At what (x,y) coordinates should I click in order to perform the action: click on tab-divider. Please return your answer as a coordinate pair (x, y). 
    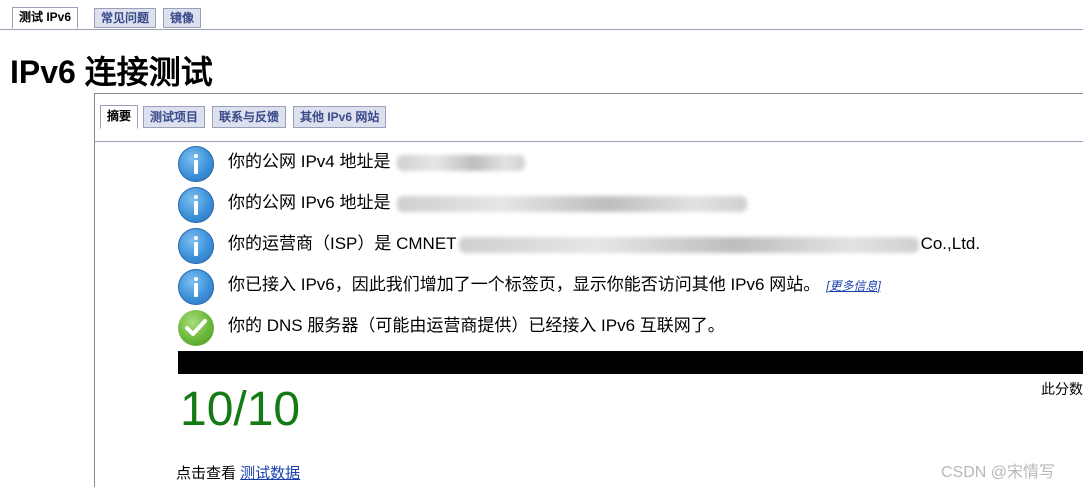
    Looking at the image, I should click on (541, 29).